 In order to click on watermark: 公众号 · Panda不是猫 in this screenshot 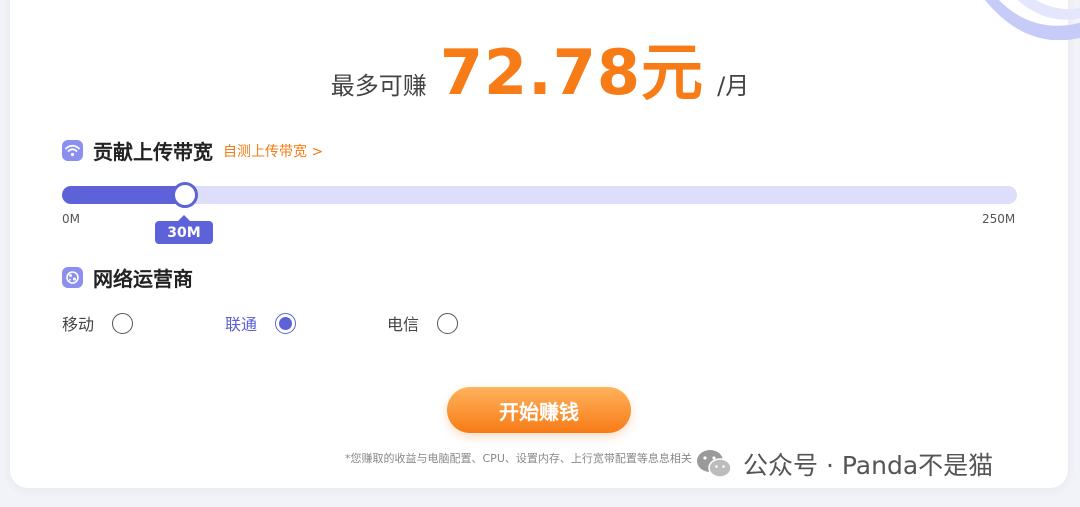, I will do `click(844, 464)`.